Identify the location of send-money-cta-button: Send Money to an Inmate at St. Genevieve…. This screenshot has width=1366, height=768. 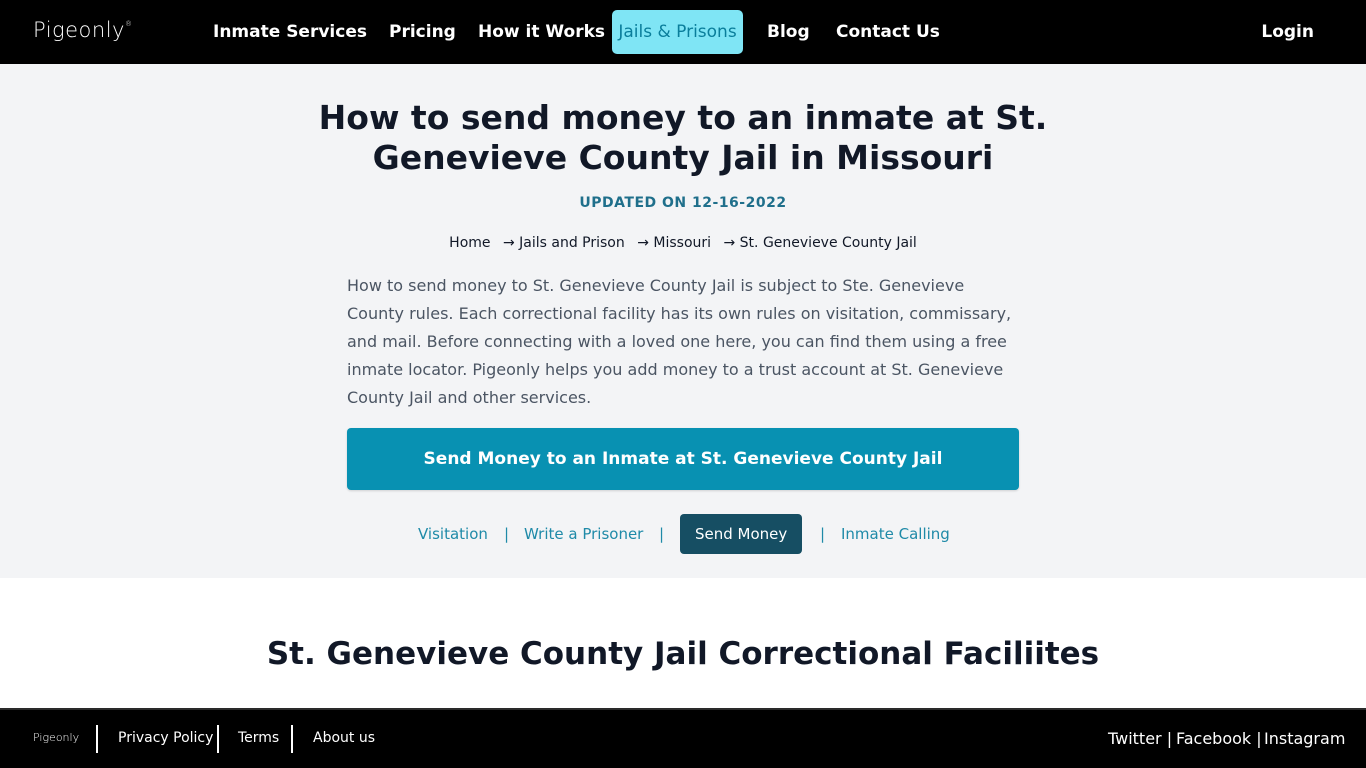
(683, 459).